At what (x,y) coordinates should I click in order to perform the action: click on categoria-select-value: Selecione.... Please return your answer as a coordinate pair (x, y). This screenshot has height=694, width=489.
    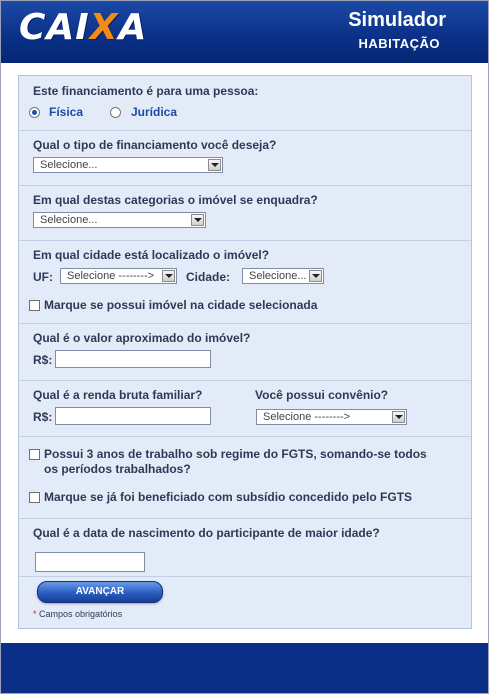
    Looking at the image, I should click on (69, 220).